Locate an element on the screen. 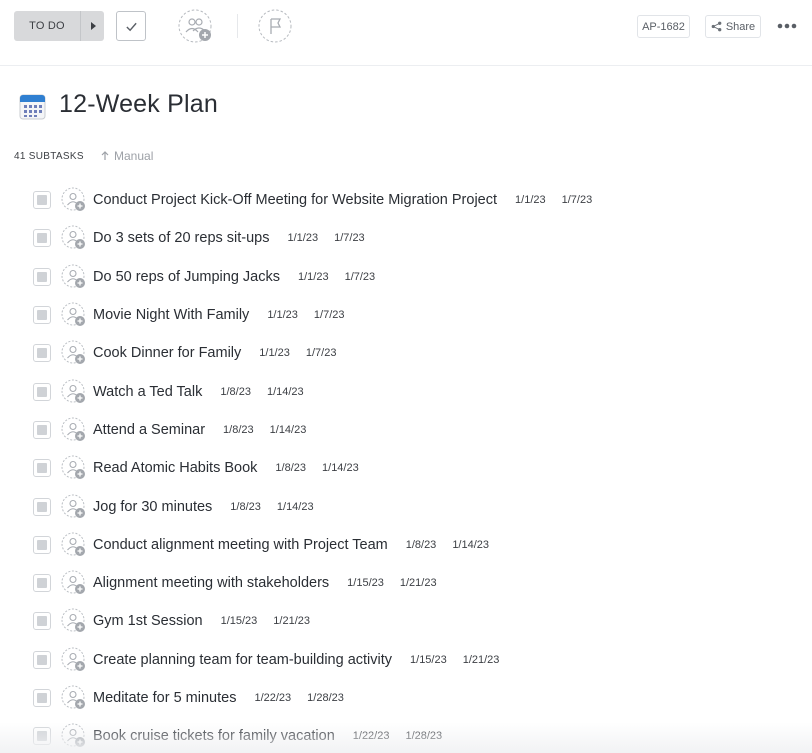 The height and width of the screenshot is (753, 812). task-name: Jog for 30 minutes is located at coordinates (152, 507).